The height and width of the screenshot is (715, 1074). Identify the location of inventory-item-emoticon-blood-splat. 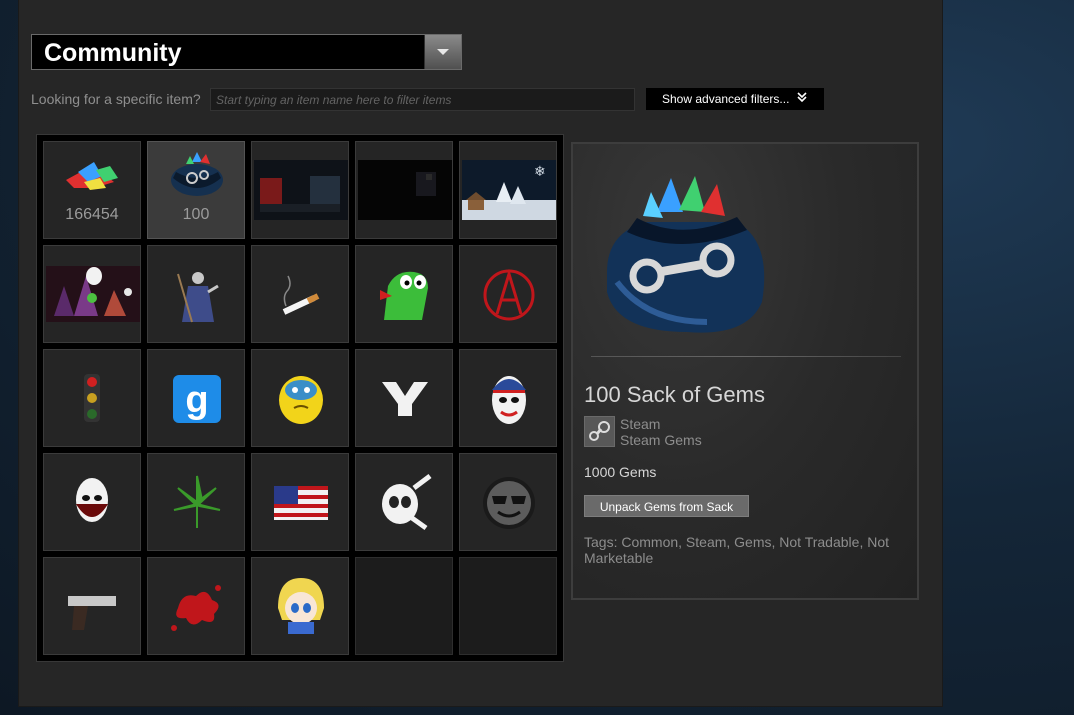
(196, 606).